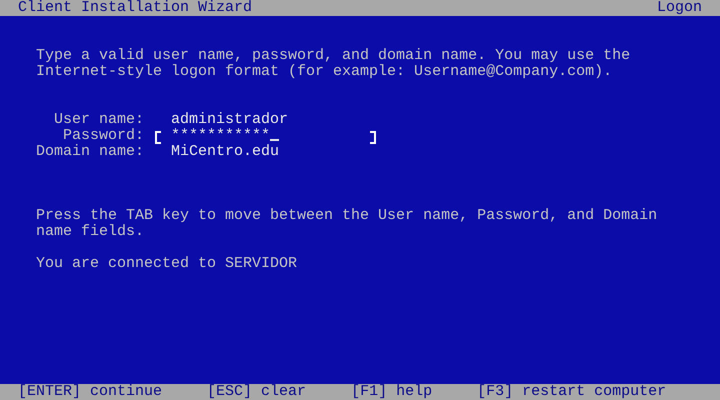  Describe the element at coordinates (679, 8) in the screenshot. I see `section-title: Logon` at that location.